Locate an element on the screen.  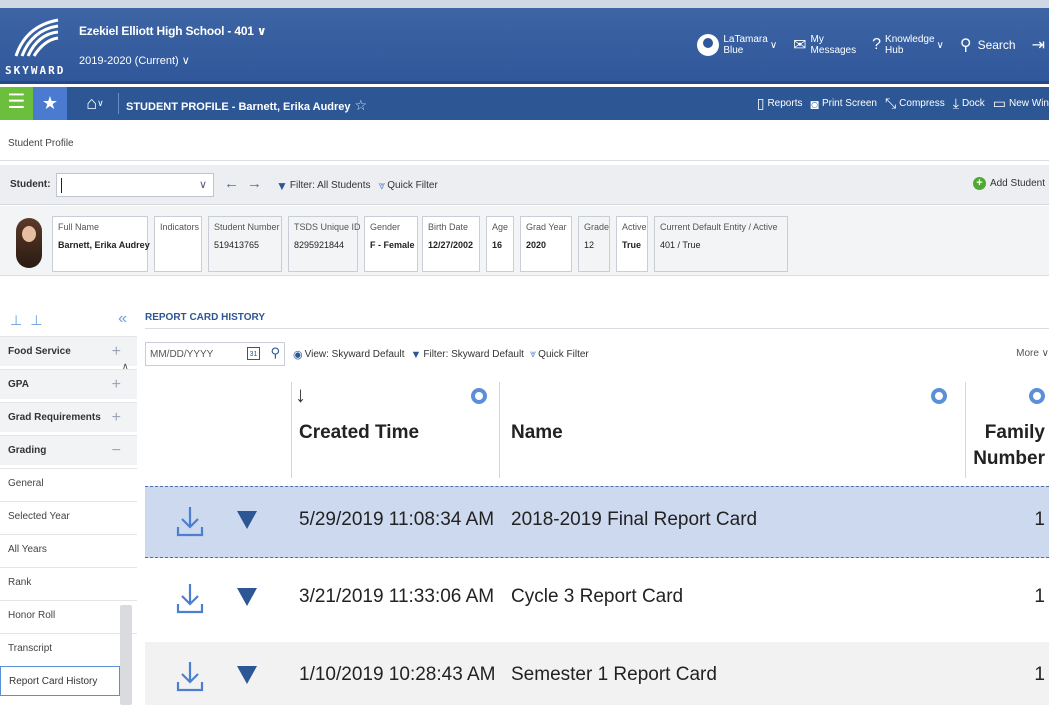
section-title: REPORT CARD HISTORY is located at coordinates (205, 317).